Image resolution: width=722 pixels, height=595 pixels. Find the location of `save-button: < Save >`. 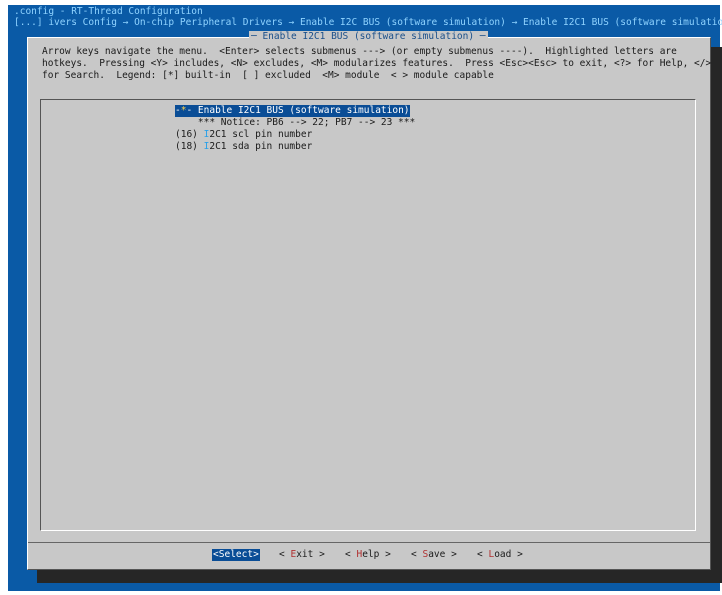

save-button: < Save > is located at coordinates (434, 555).